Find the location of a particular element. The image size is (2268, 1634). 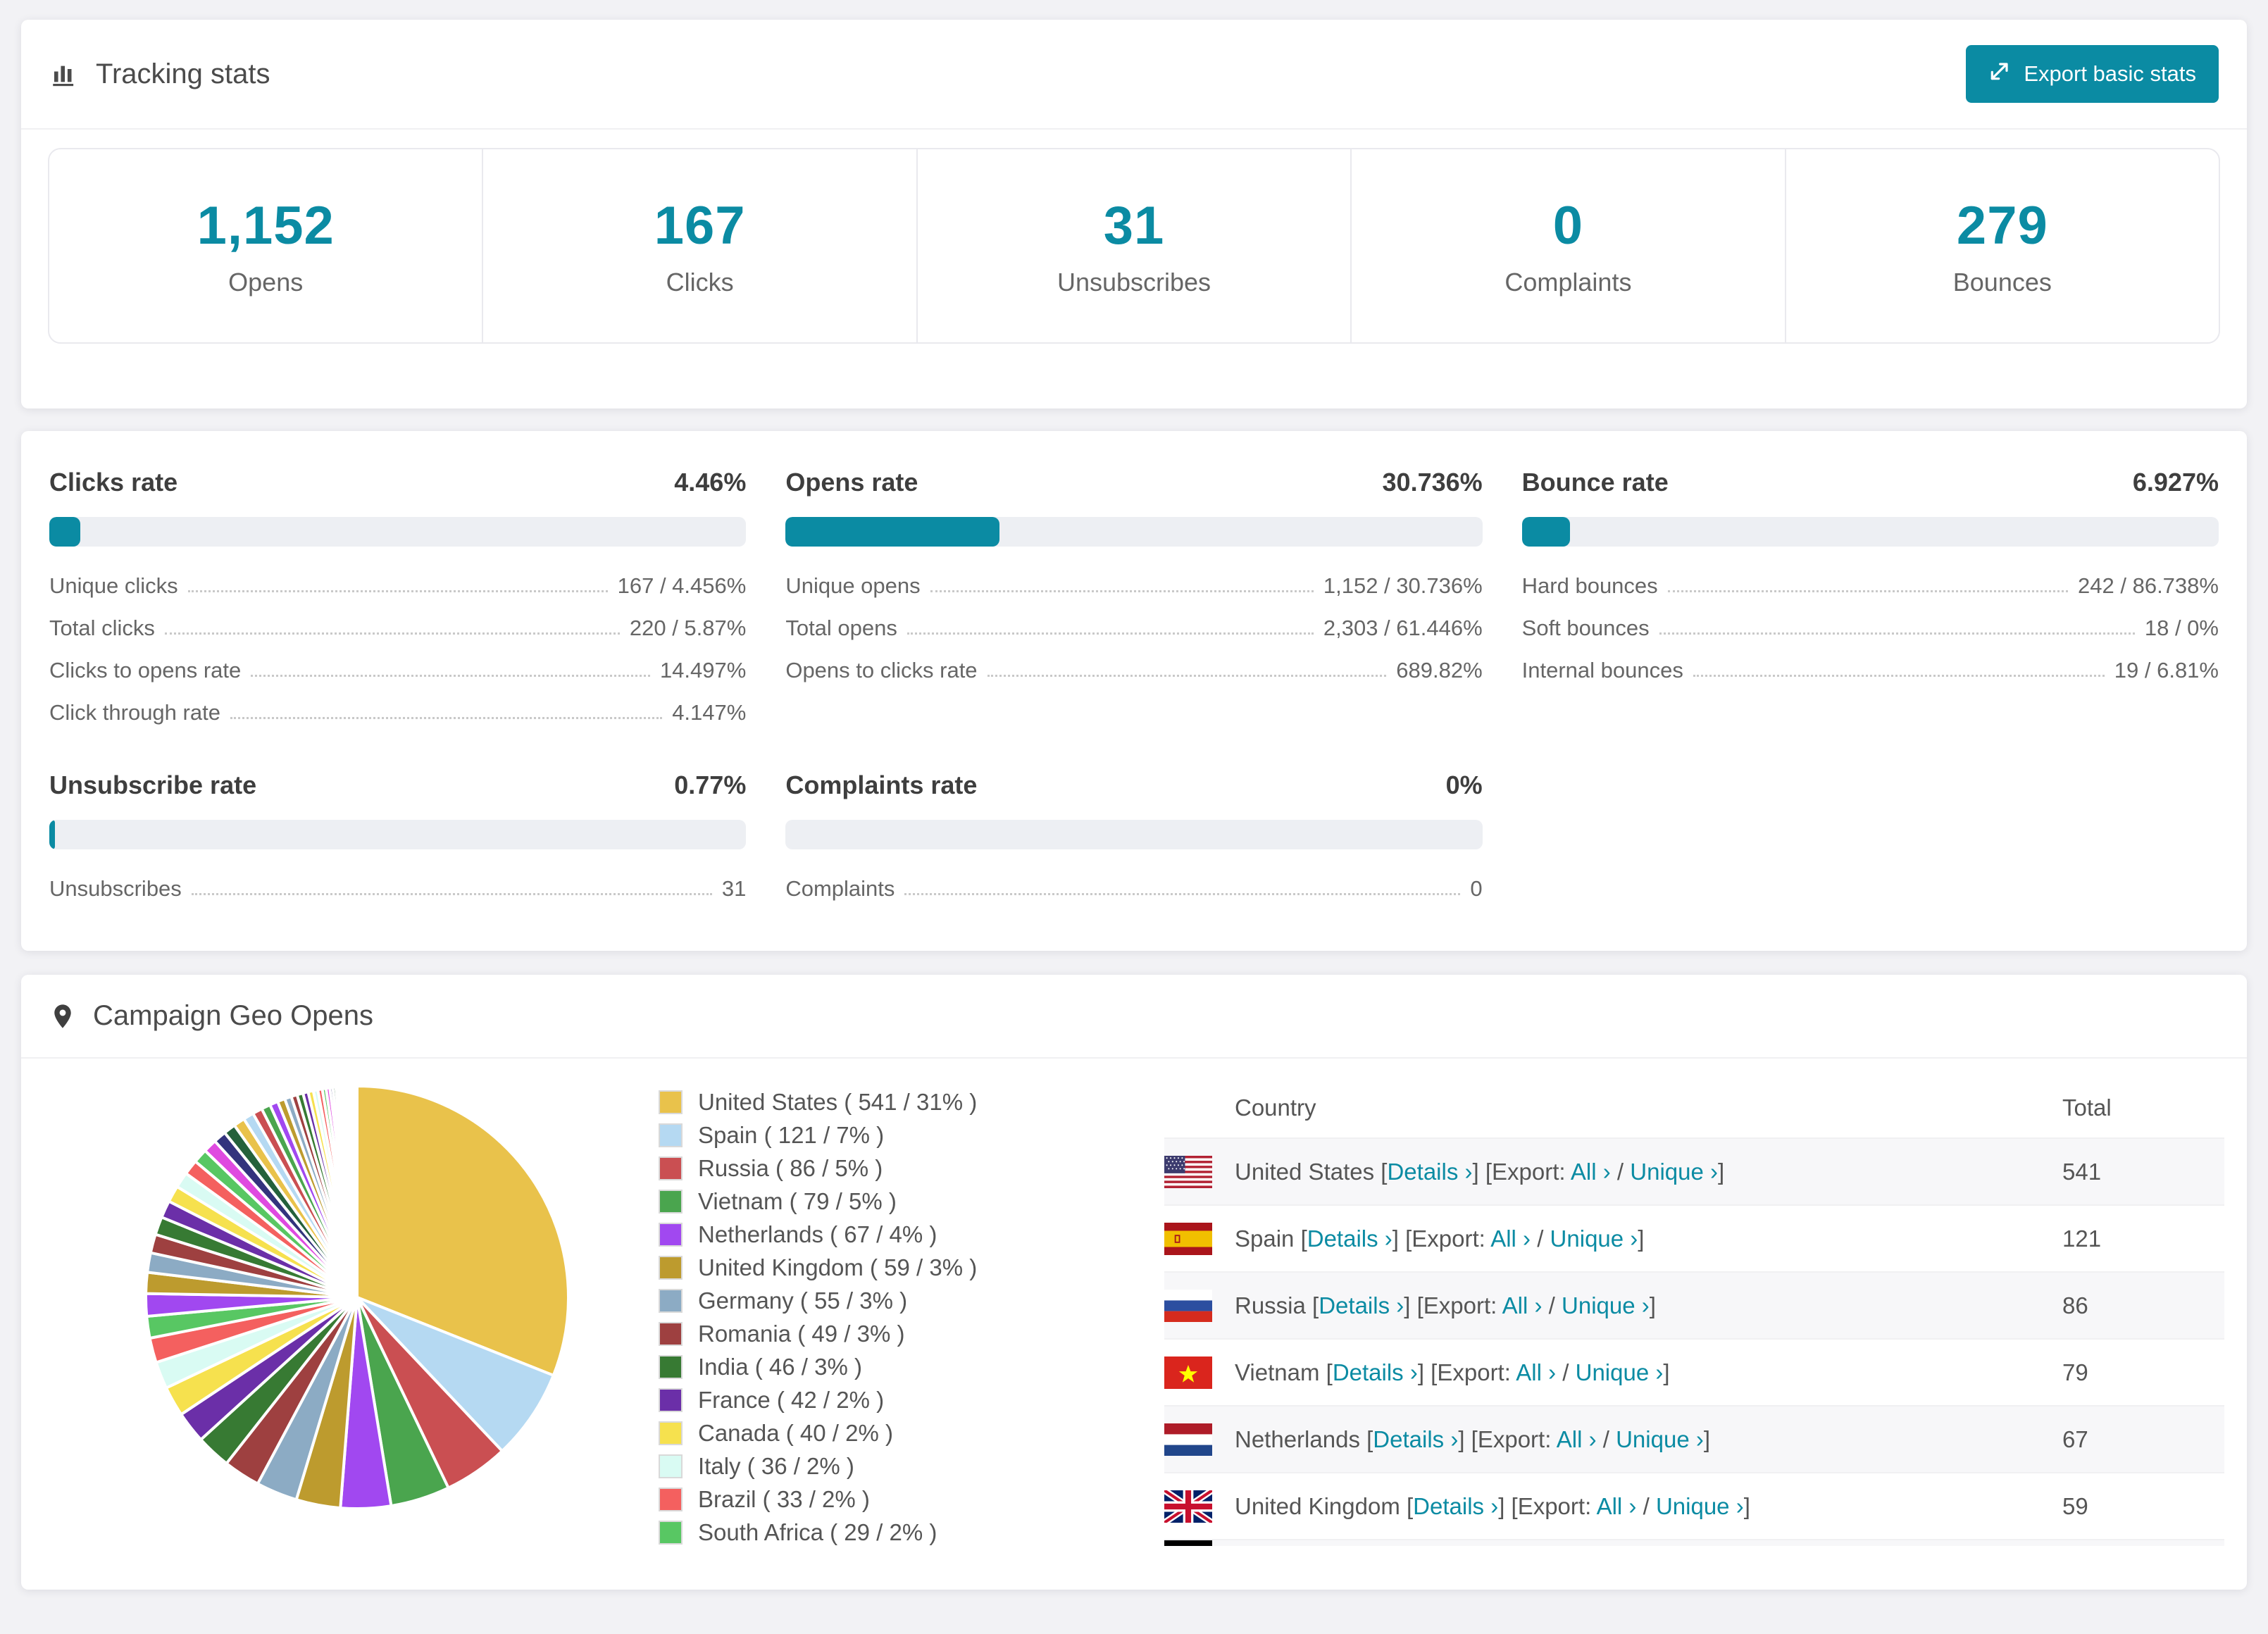

total-cell: 59 is located at coordinates (2075, 1505).